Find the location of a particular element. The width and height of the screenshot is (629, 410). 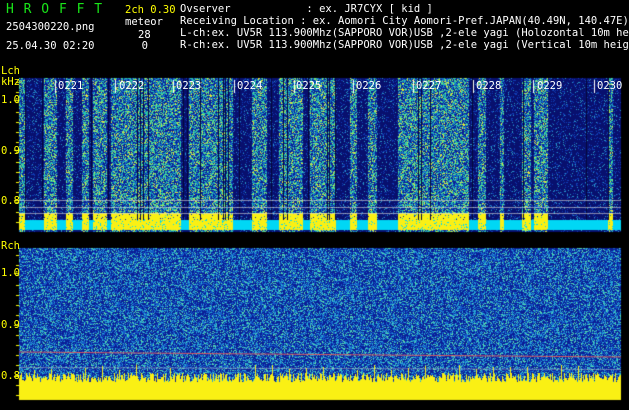

rch-ytick-0-9: 0.9 is located at coordinates (10, 325).